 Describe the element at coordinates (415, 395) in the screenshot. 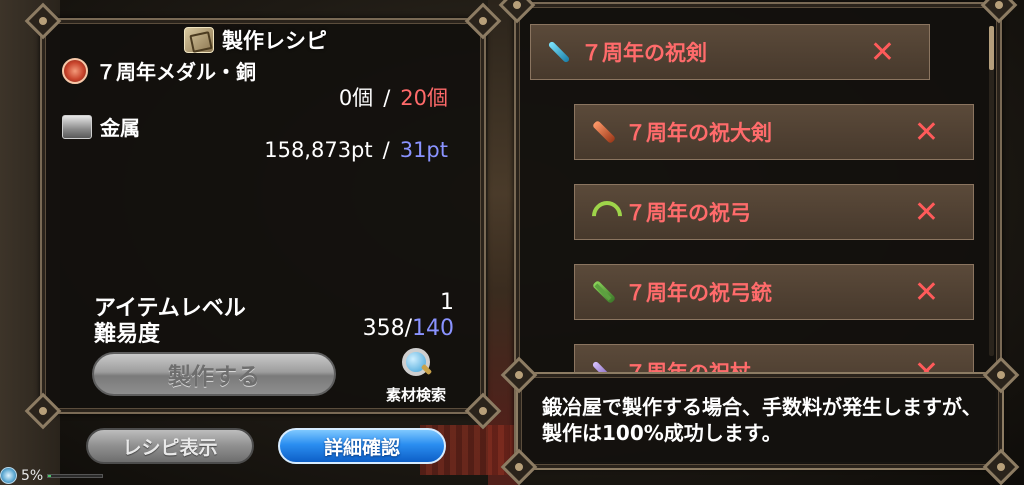

I see `material-search-label: 素材検索` at that location.